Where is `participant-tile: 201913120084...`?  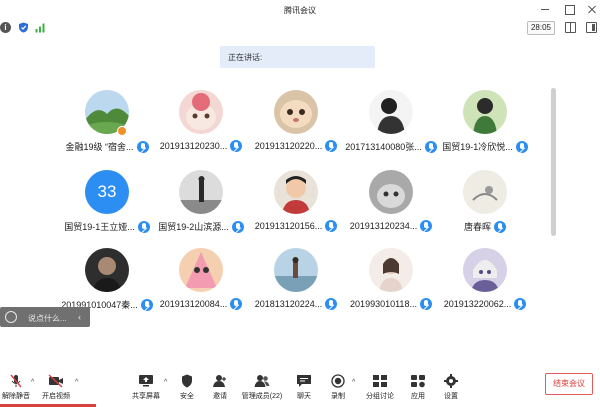 participant-tile: 201913120084... is located at coordinates (201, 281).